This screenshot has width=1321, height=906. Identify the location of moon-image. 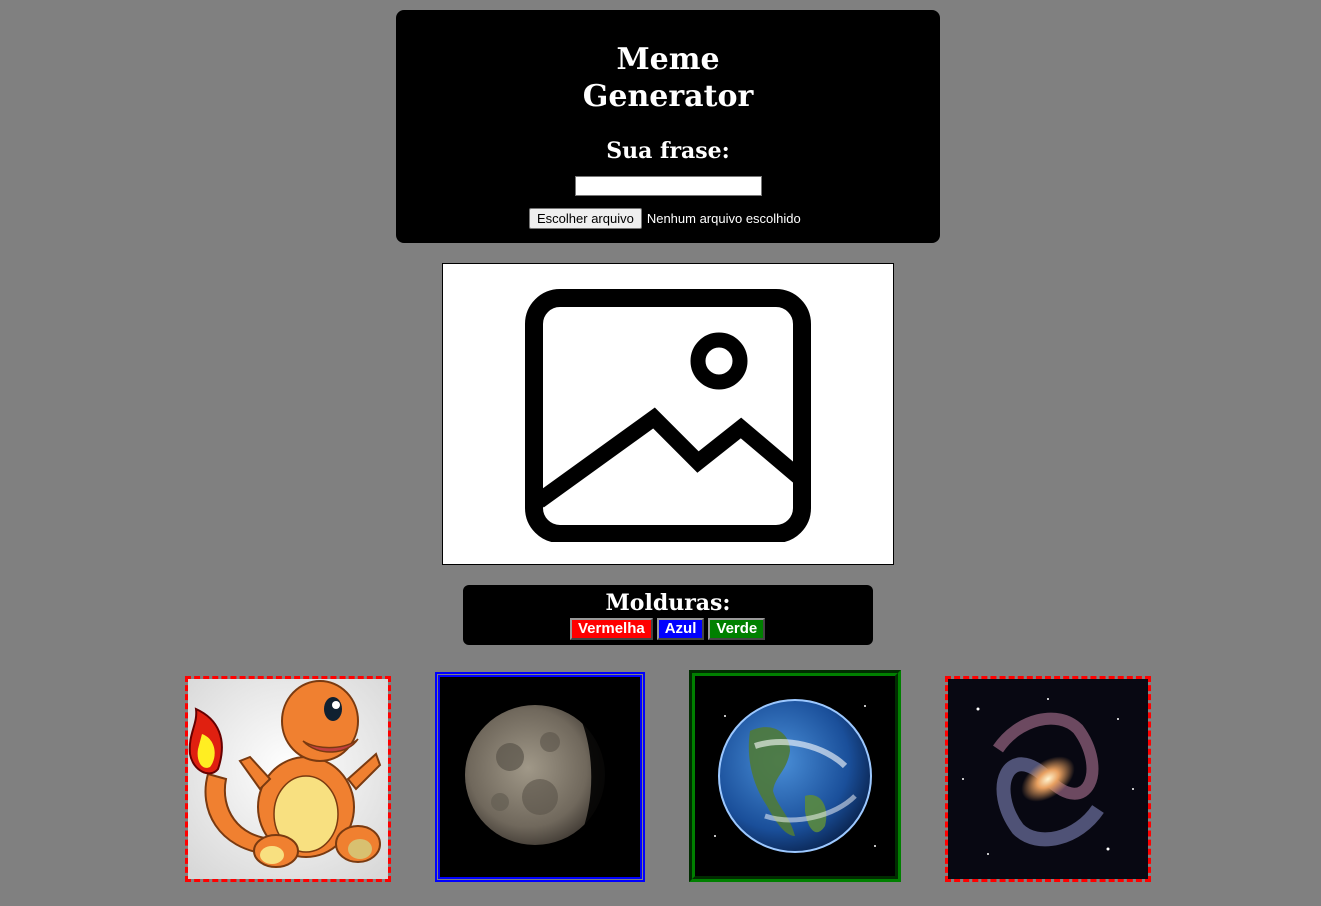
(540, 777).